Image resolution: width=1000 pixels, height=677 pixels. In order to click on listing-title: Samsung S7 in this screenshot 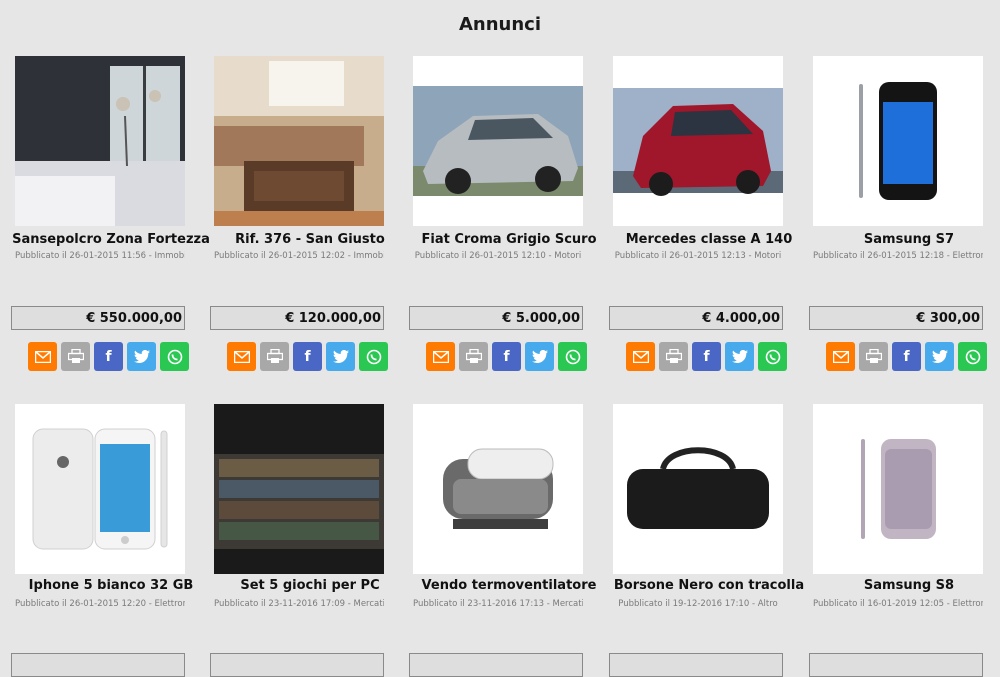, I will do `click(904, 239)`.